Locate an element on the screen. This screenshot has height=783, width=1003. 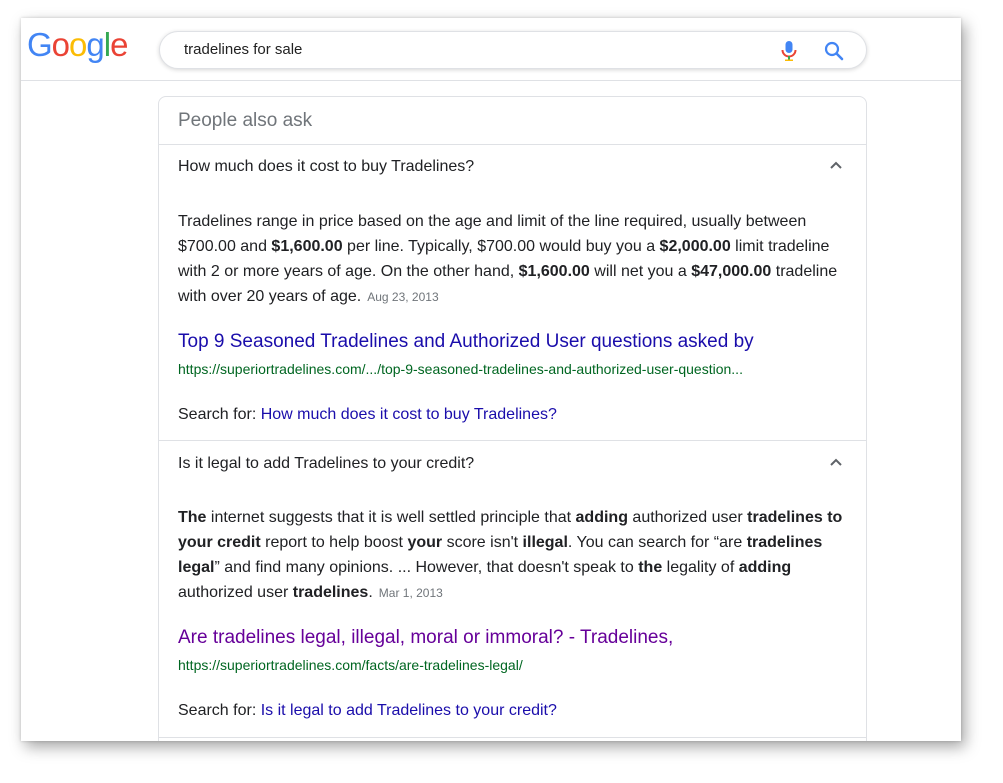
answer-segment: legality of is located at coordinates (700, 567).